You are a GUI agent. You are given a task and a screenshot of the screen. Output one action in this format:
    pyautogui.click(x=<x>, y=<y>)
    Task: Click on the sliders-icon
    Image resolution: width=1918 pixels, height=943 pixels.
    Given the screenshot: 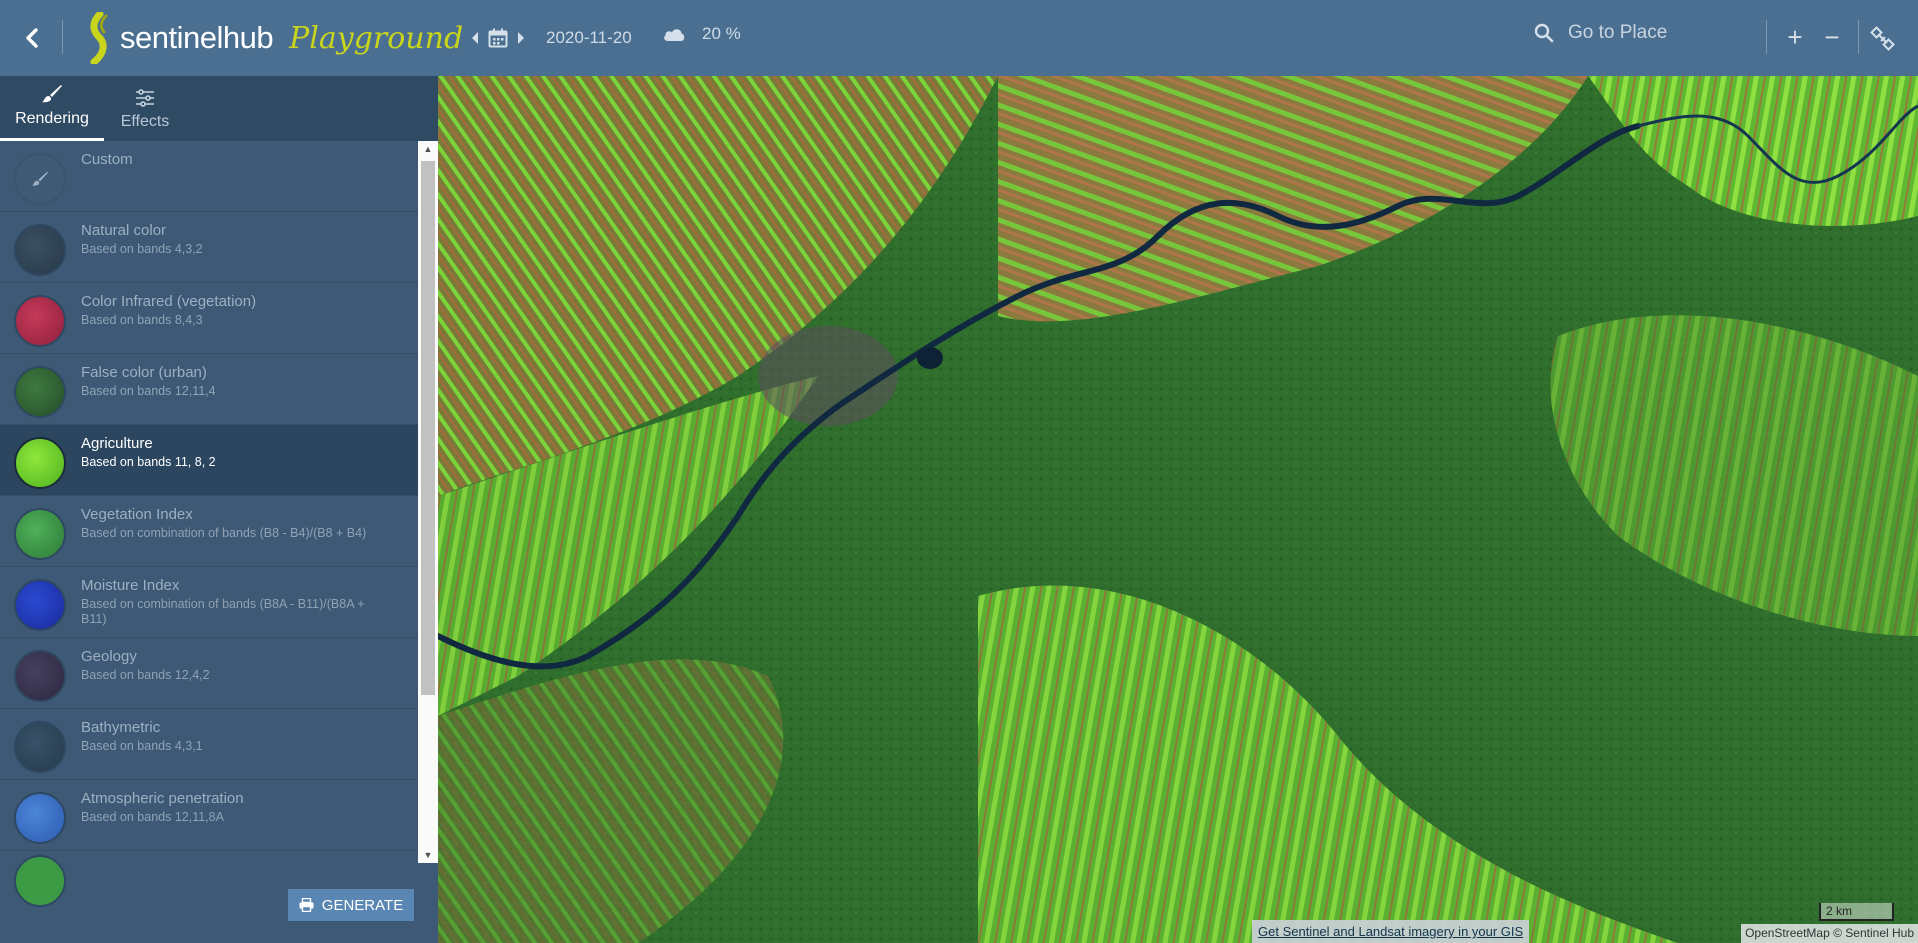 What is the action you would take?
    pyautogui.click(x=145, y=98)
    